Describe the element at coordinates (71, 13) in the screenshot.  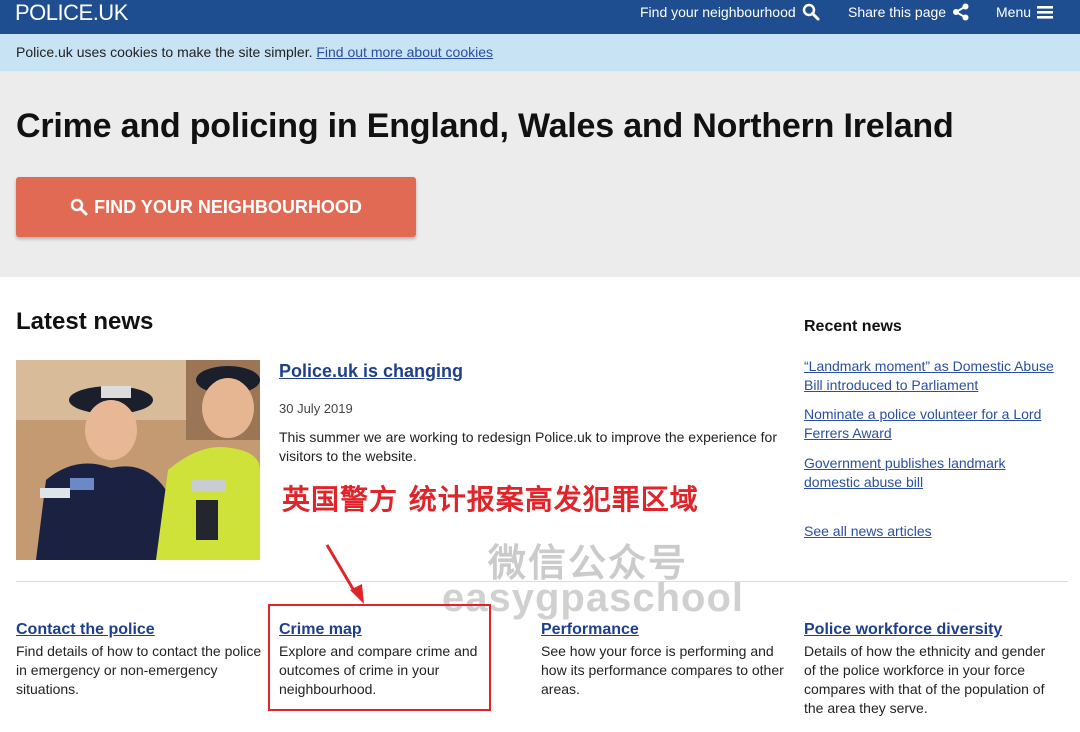
I see `site-logo: POLICE.UK` at that location.